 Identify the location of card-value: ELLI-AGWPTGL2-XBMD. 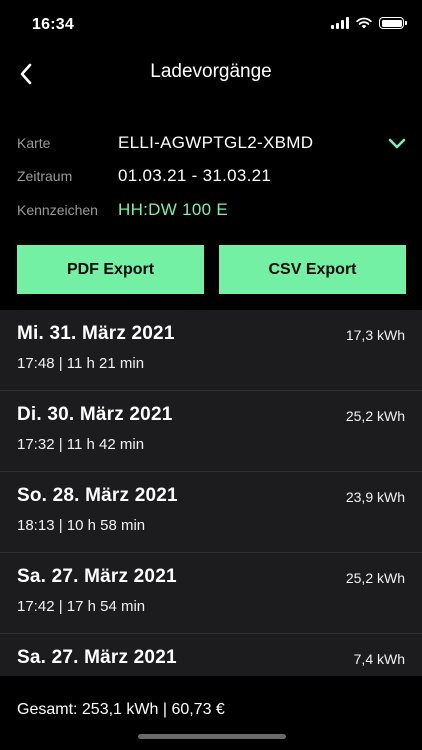
(216, 142).